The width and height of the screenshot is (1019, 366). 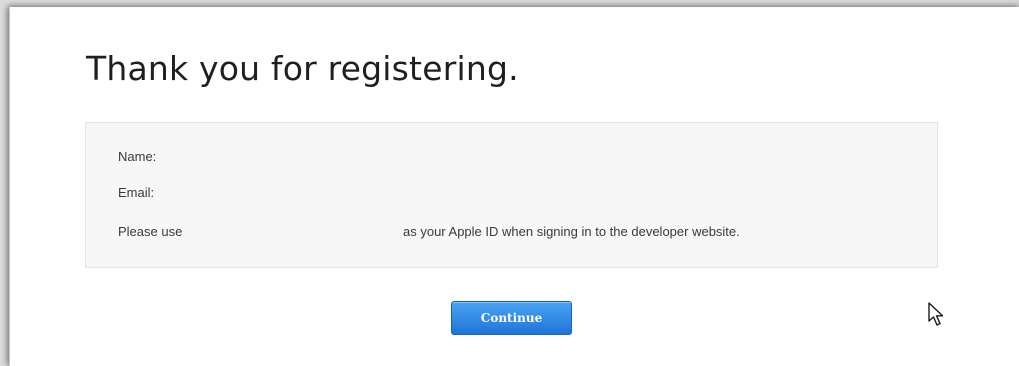 I want to click on email-row: Email:, so click(x=136, y=192).